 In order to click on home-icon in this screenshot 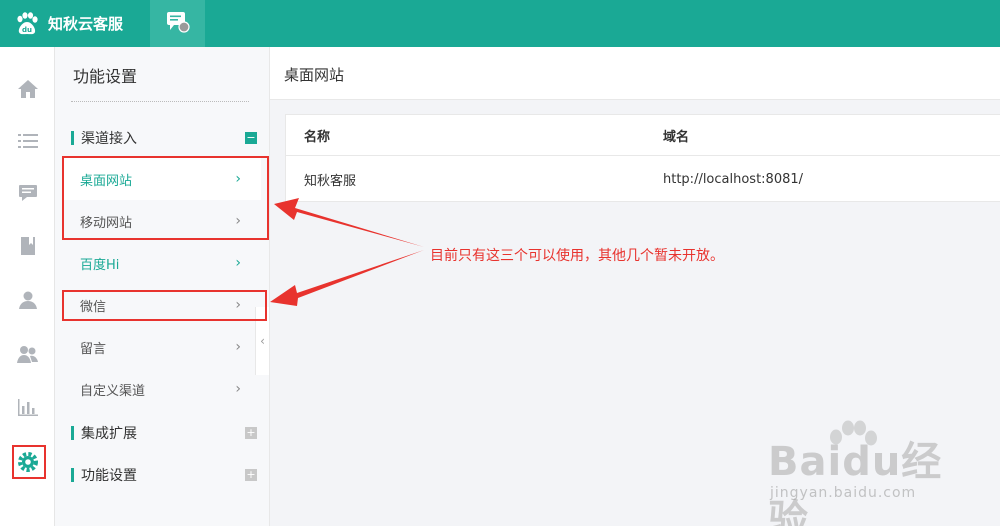, I will do `click(28, 89)`.